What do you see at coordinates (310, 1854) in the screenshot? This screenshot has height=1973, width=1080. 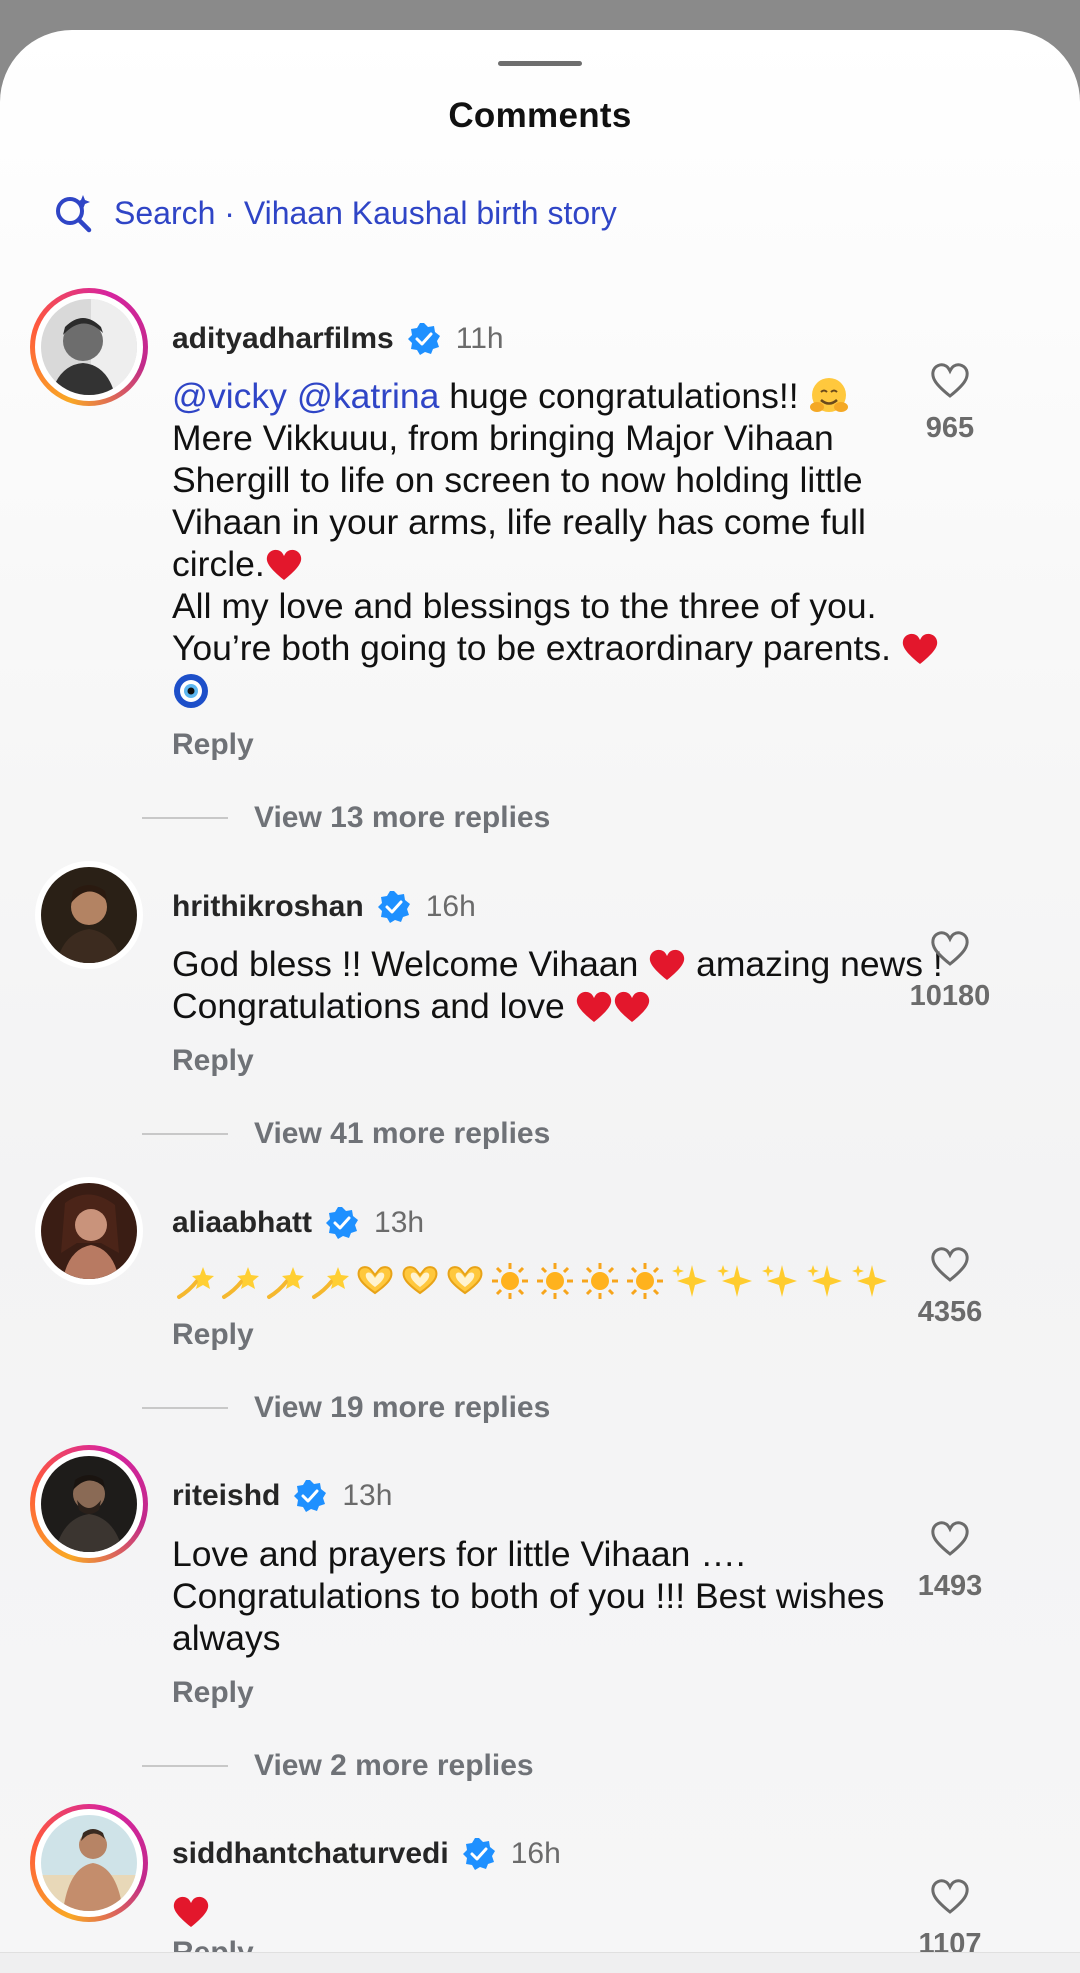 I see `comment-username: siddhantchaturvedi` at bounding box center [310, 1854].